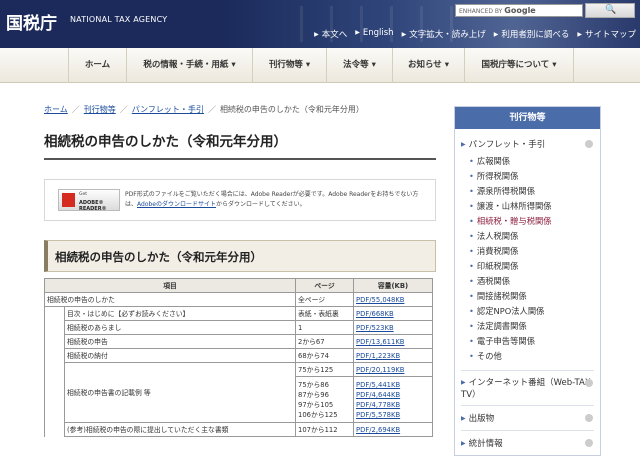  Describe the element at coordinates (375, 314) in the screenshot. I see `pdf-link: PDF/668KB` at that location.